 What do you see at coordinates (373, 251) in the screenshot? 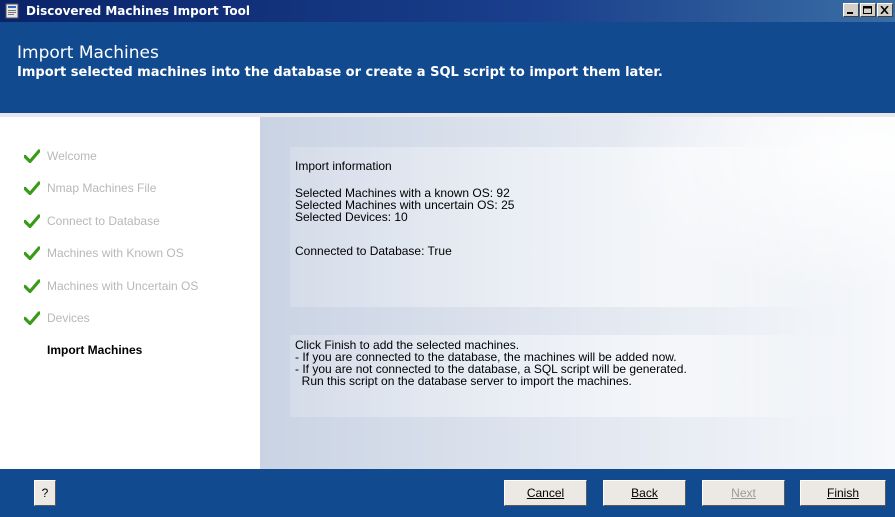
I see `connection-status: Connected to Database: True` at bounding box center [373, 251].